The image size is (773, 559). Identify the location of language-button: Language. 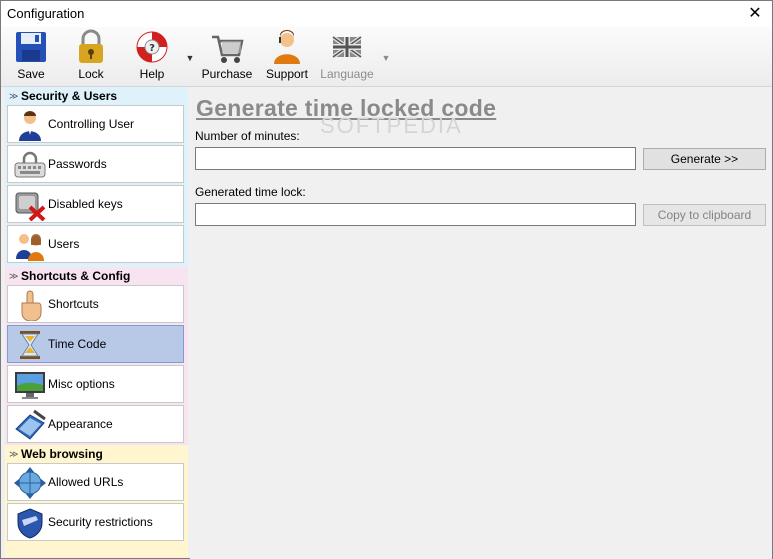
(347, 56).